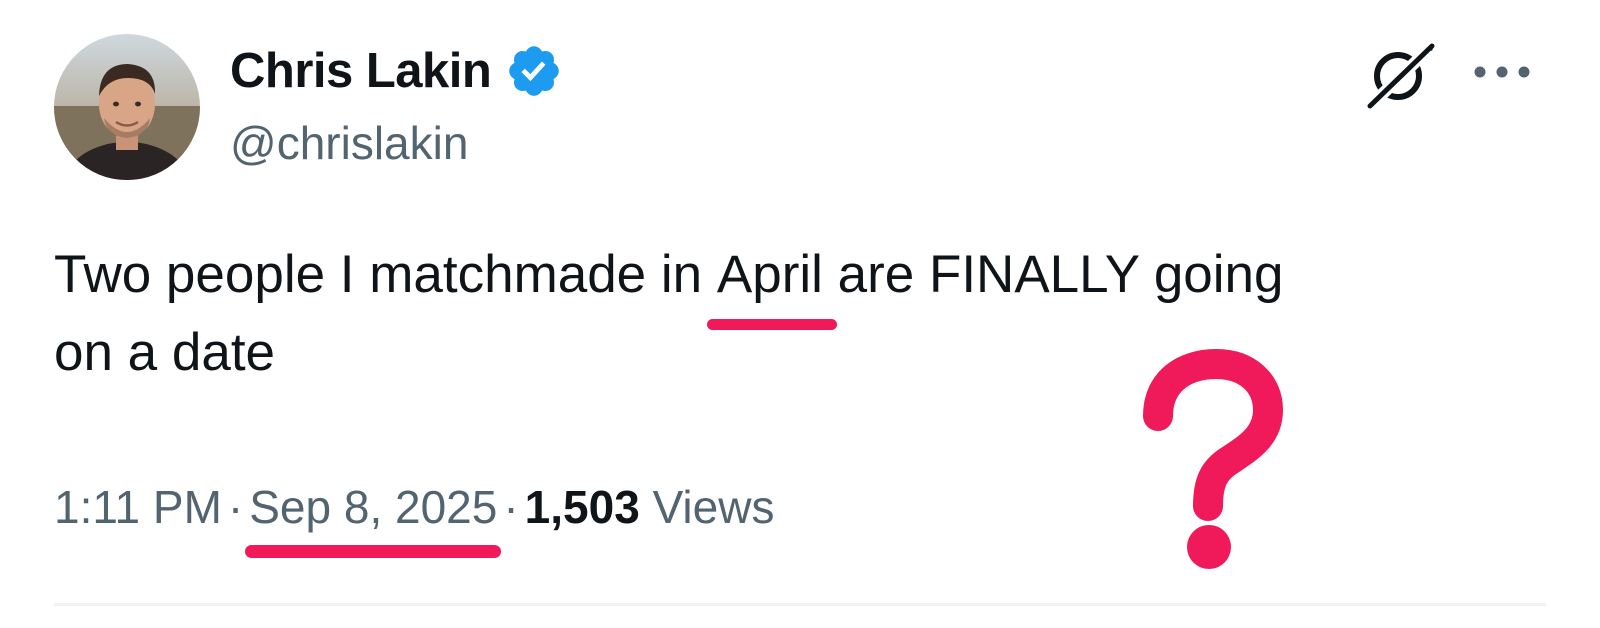  What do you see at coordinates (373, 507) in the screenshot?
I see `tweet-date: Sep 8, 2025` at bounding box center [373, 507].